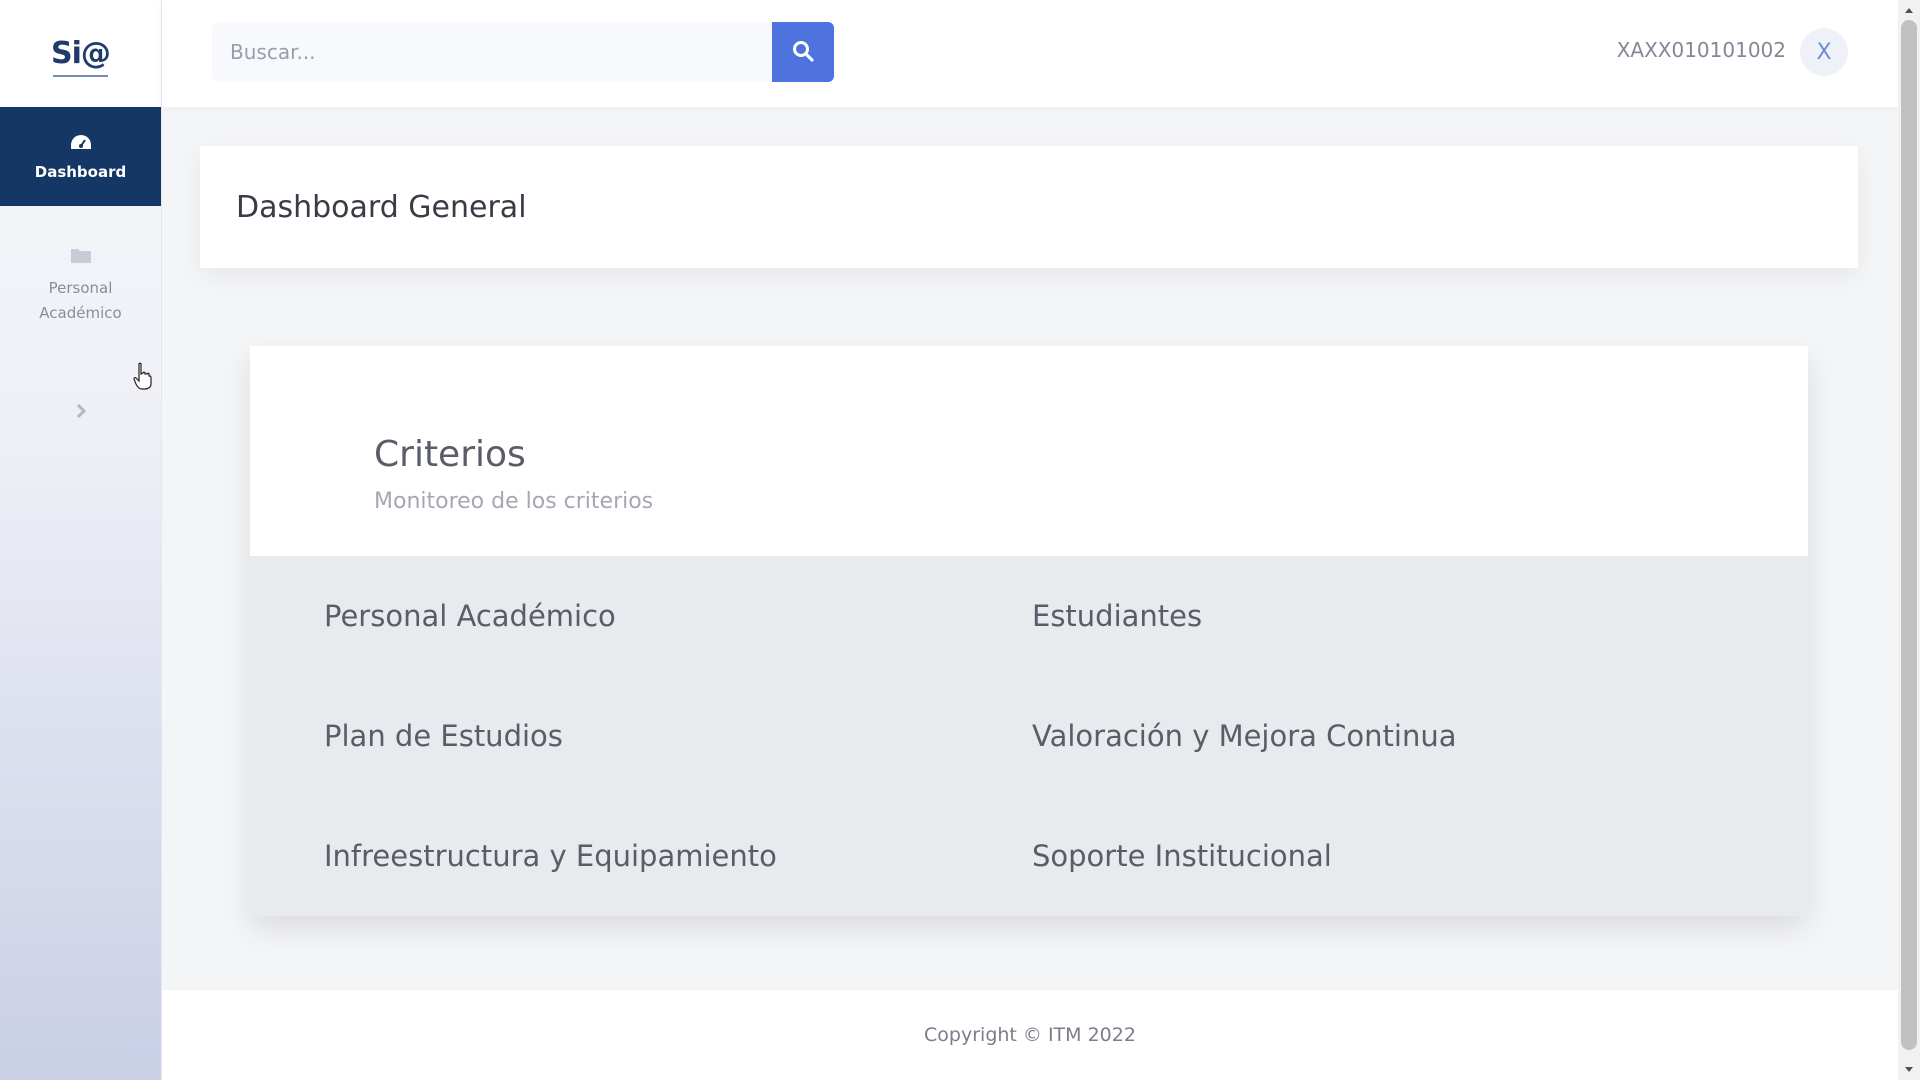 The height and width of the screenshot is (1080, 1920). I want to click on sidebar-toggle-button, so click(81, 413).